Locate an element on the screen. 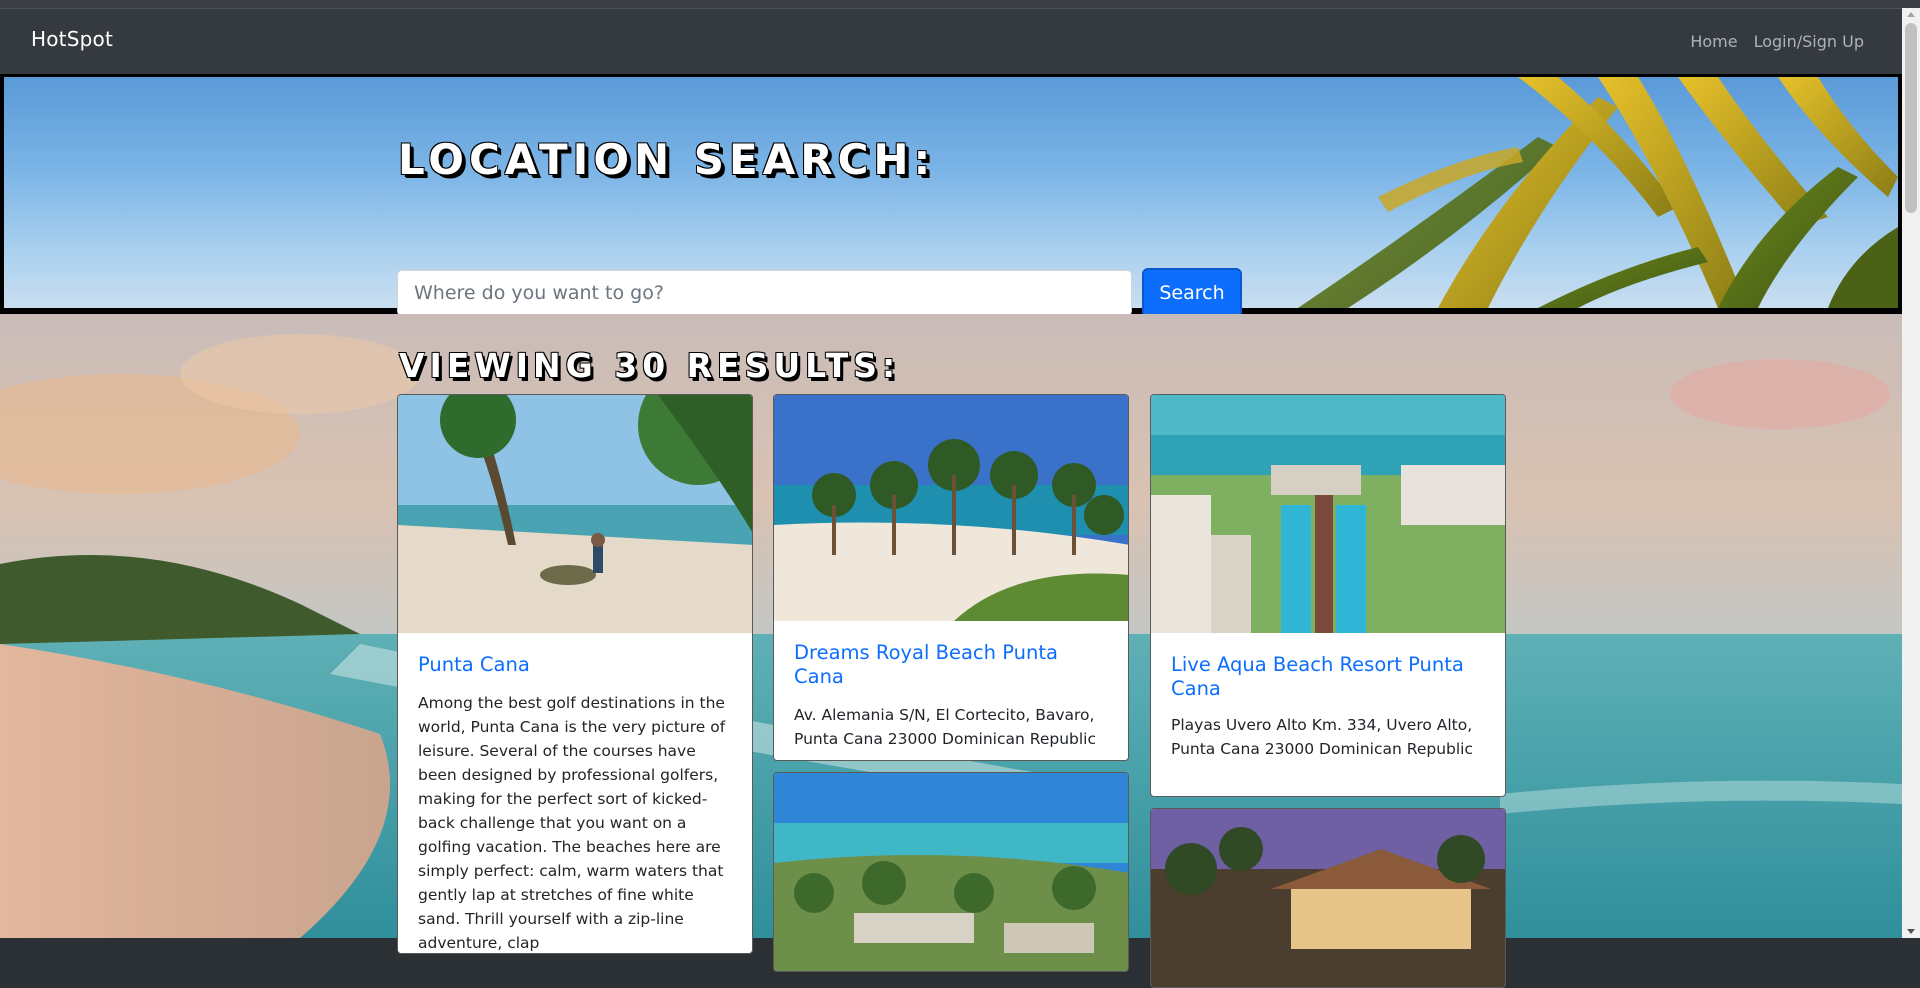  nav-link-login-signup: Login/Sign Up is located at coordinates (1809, 41).